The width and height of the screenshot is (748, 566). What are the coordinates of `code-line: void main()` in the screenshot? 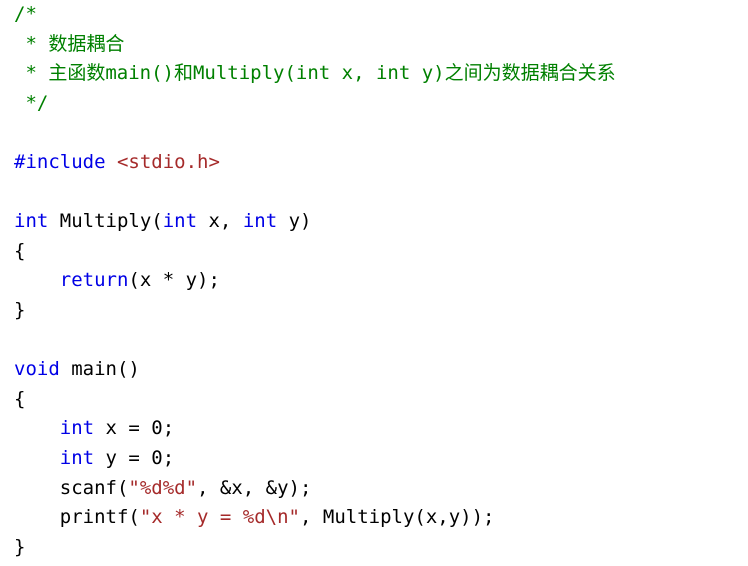 It's located at (381, 370).